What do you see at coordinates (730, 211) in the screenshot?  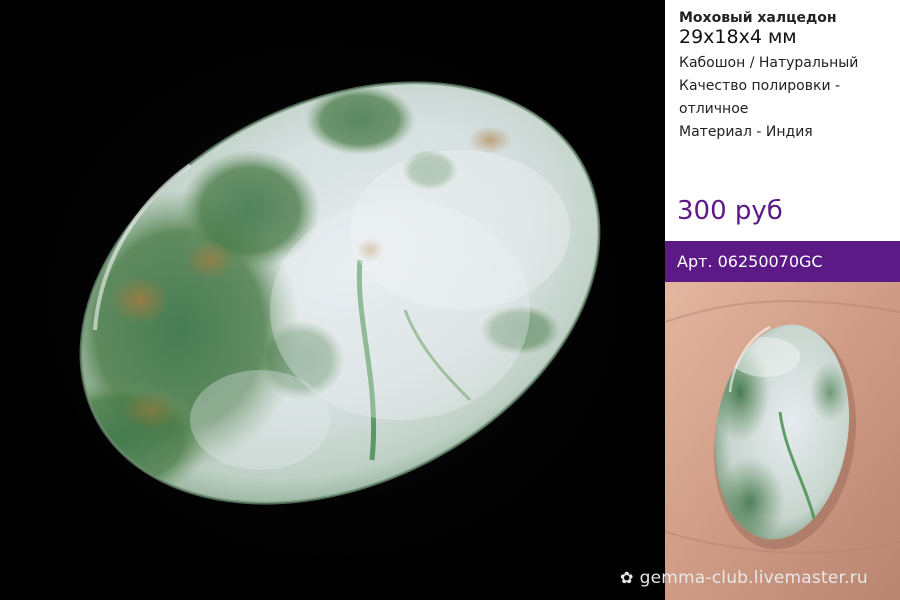 I see `price: 300 руб` at bounding box center [730, 211].